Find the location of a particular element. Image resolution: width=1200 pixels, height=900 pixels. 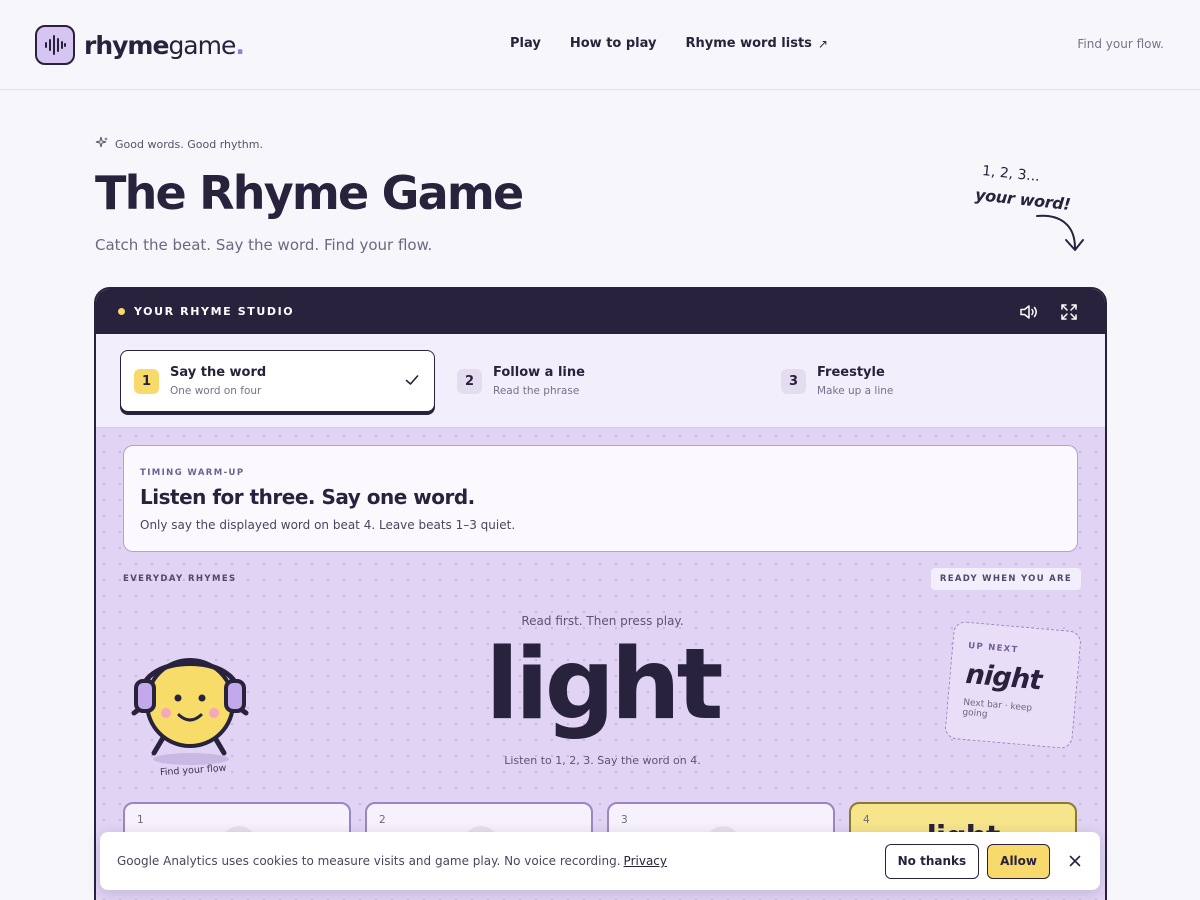

privacy-link: Privacy is located at coordinates (645, 861).